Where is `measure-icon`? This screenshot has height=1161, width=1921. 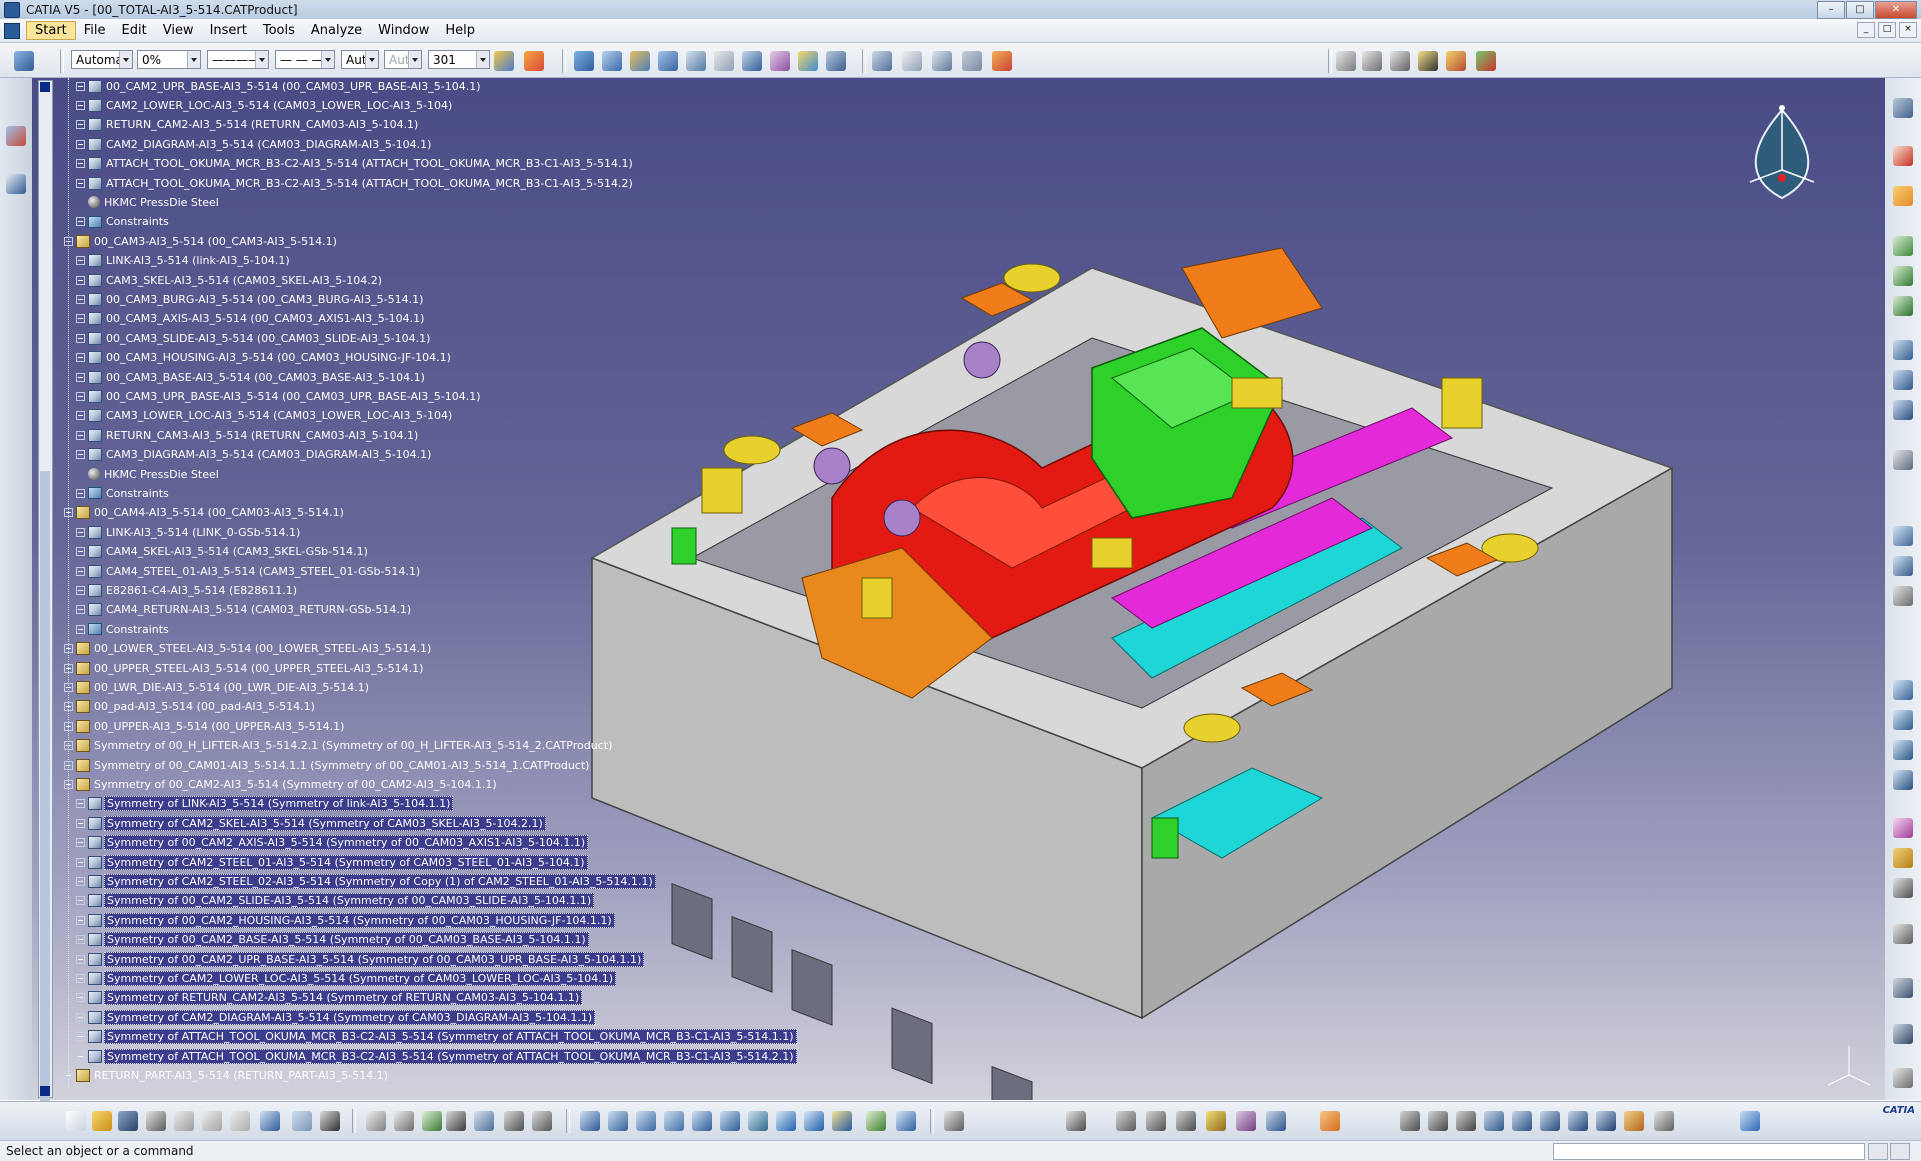 measure-icon is located at coordinates (882, 61).